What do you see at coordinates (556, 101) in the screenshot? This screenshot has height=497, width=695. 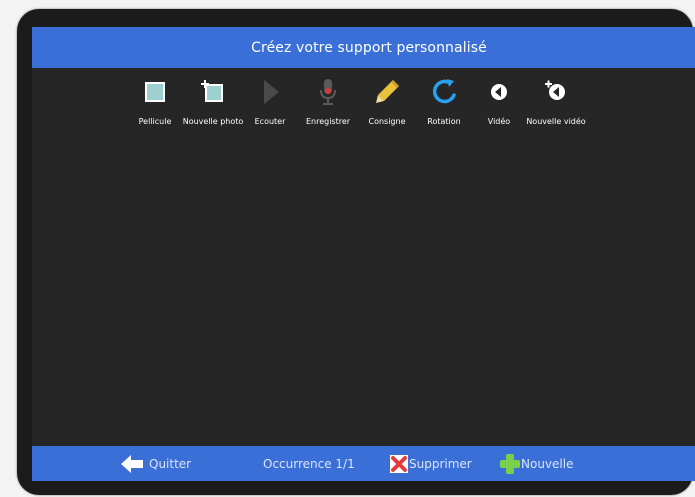 I see `new-video-button: Nouvelle vidéo` at bounding box center [556, 101].